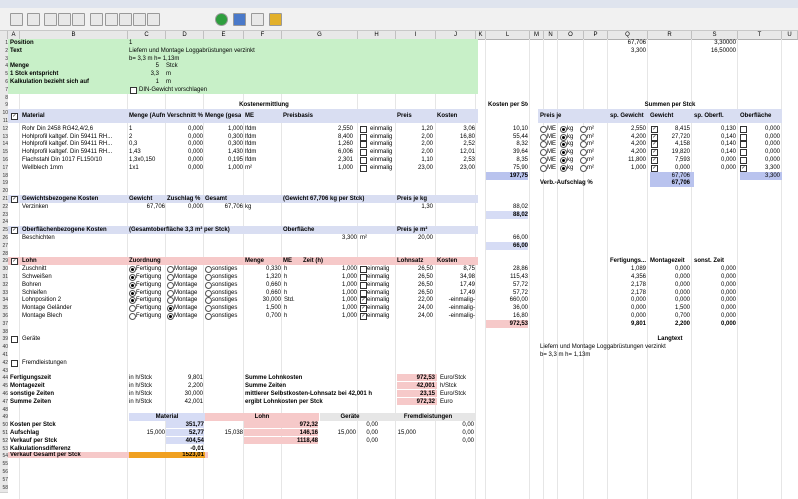  Describe the element at coordinates (194, 425) in the screenshot. I see `summary-cell: 351,77` at that location.